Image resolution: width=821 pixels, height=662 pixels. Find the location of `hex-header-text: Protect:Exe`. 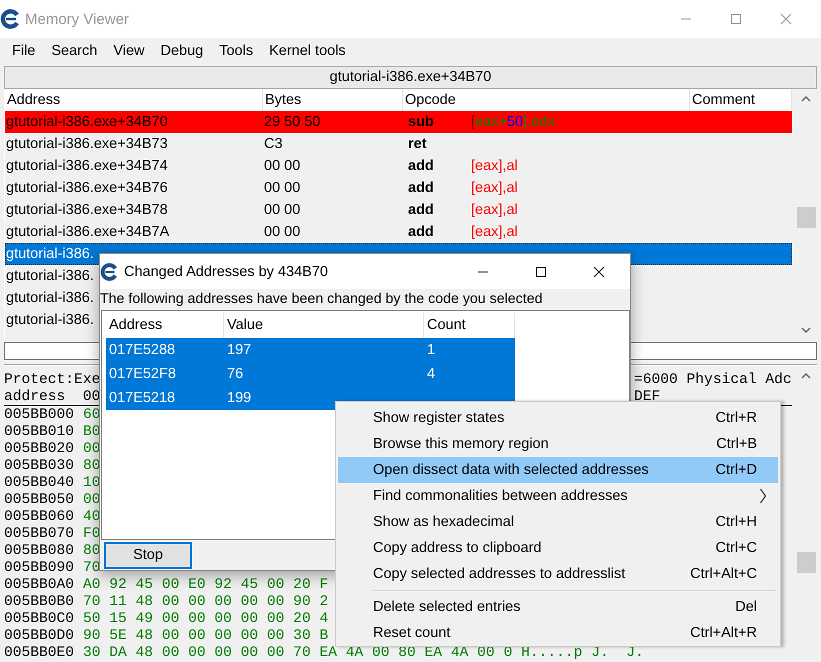

hex-header-text: Protect:Exe is located at coordinates (52, 380).